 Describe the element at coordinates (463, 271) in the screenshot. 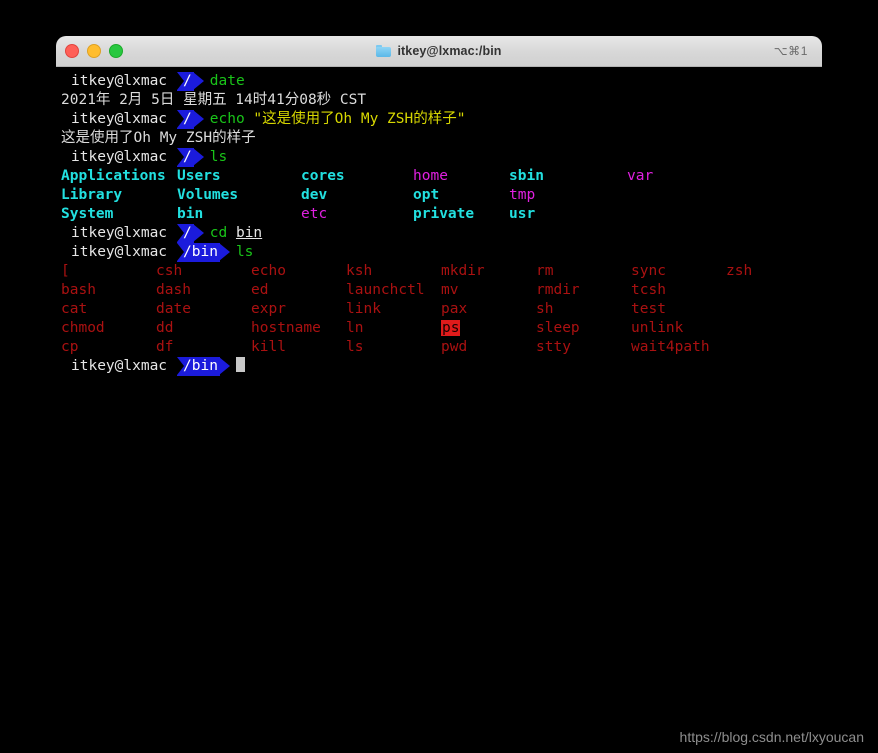

I see `ls-entry-label: mkdir` at that location.